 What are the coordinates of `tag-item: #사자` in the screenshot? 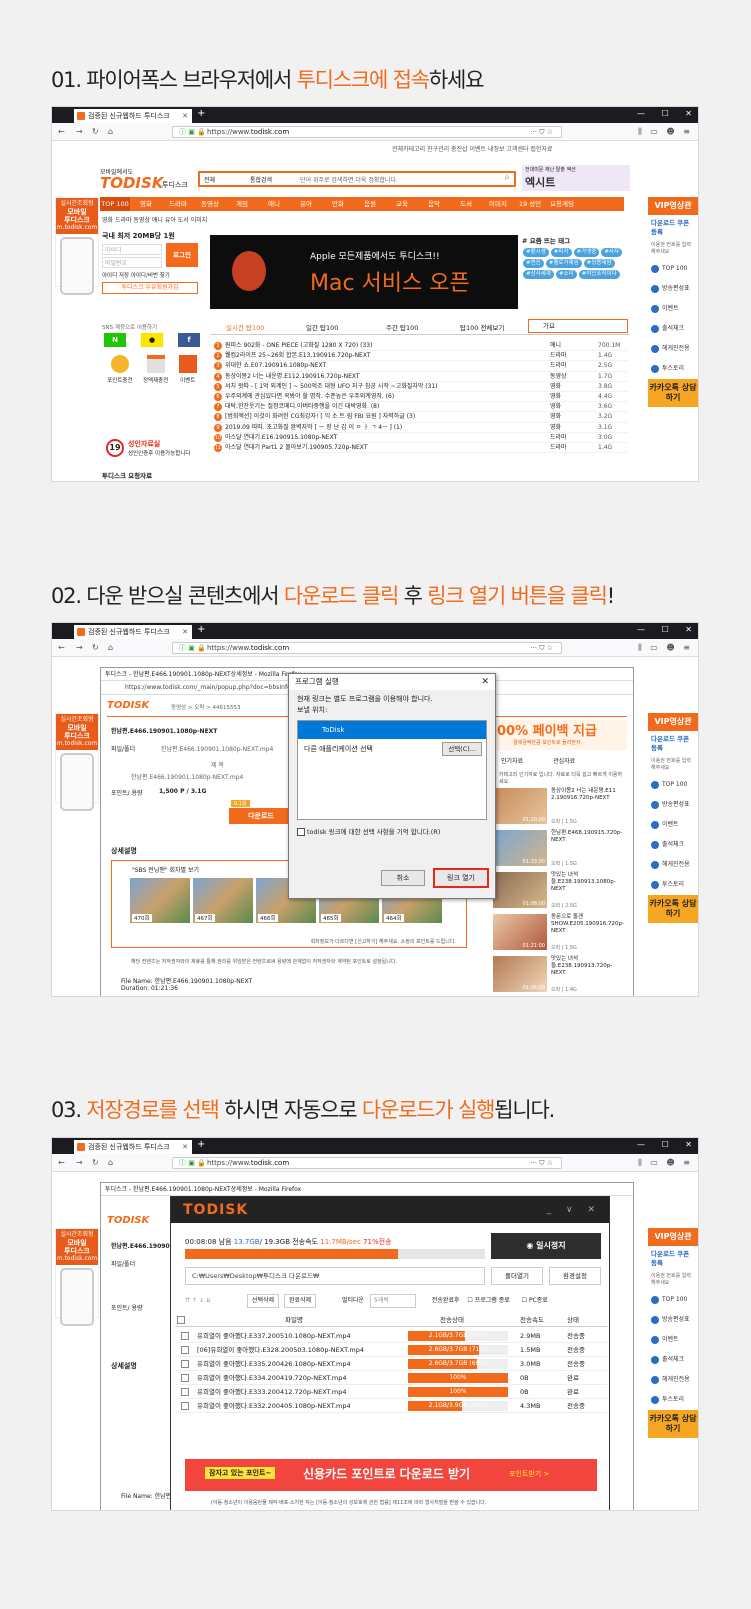 It's located at (612, 252).